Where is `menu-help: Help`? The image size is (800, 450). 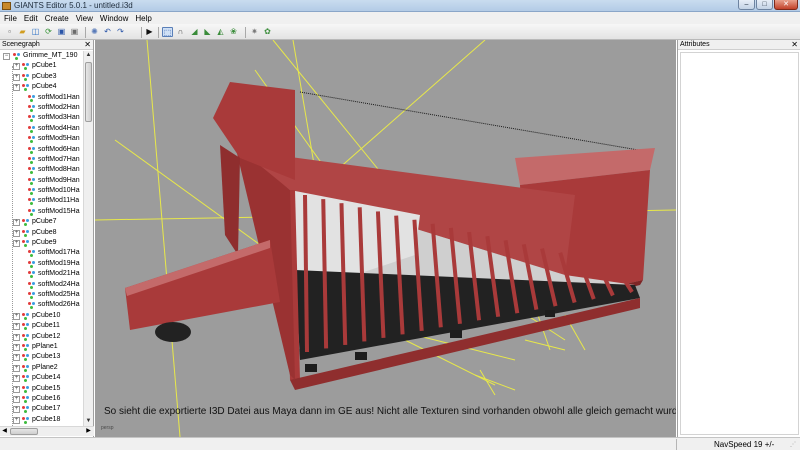 menu-help: Help is located at coordinates (143, 18).